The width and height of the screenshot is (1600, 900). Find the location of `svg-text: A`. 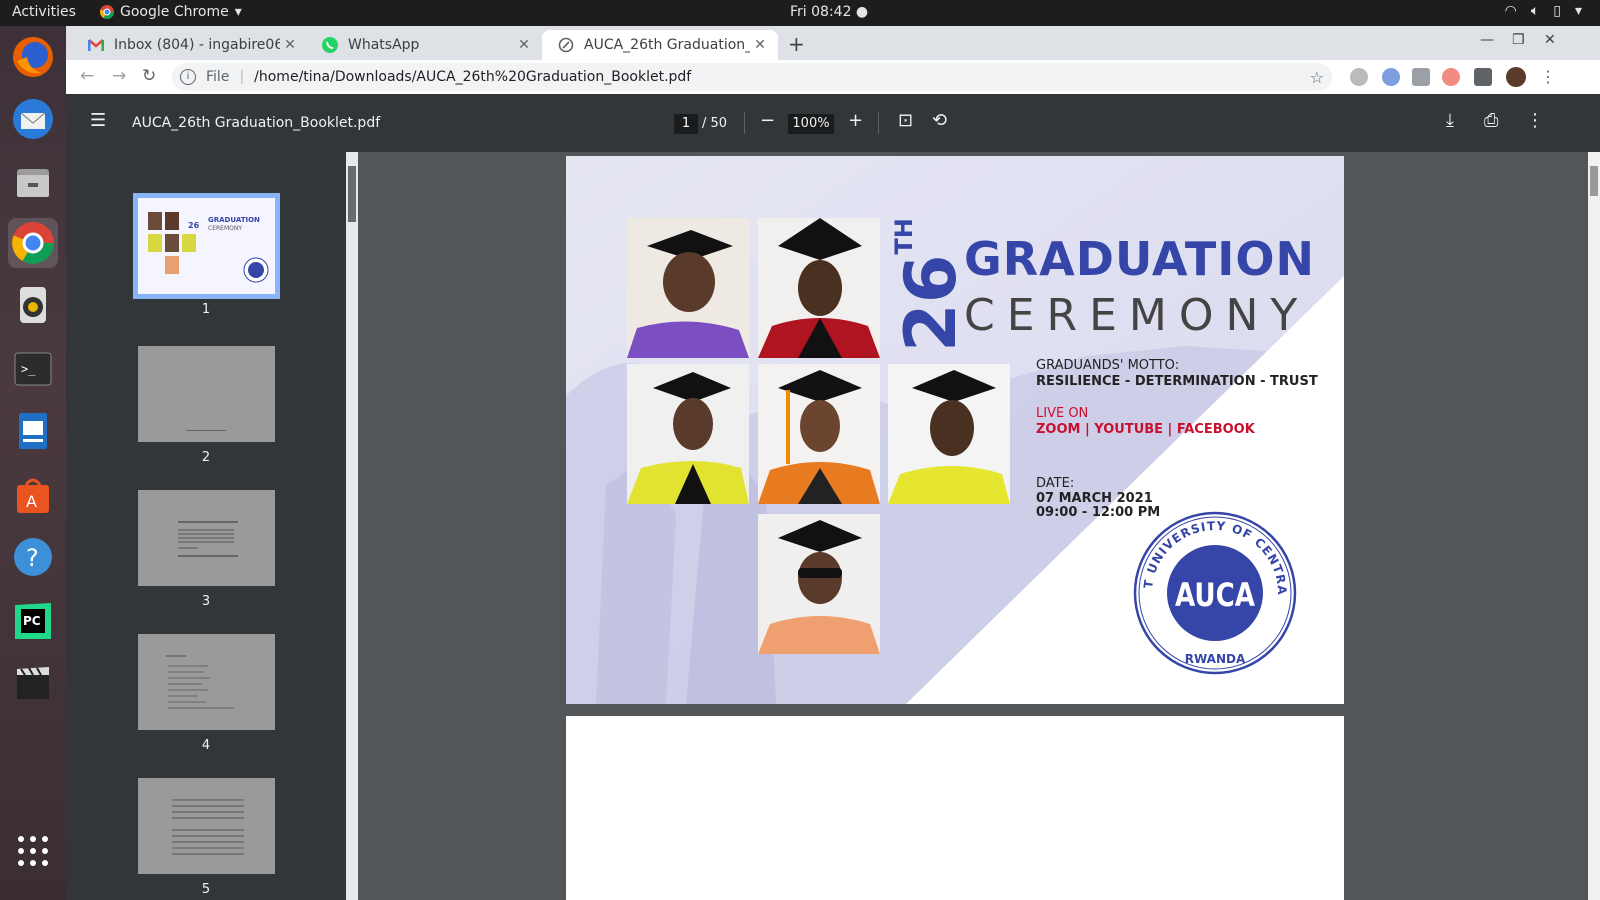

svg-text: A is located at coordinates (31, 501).